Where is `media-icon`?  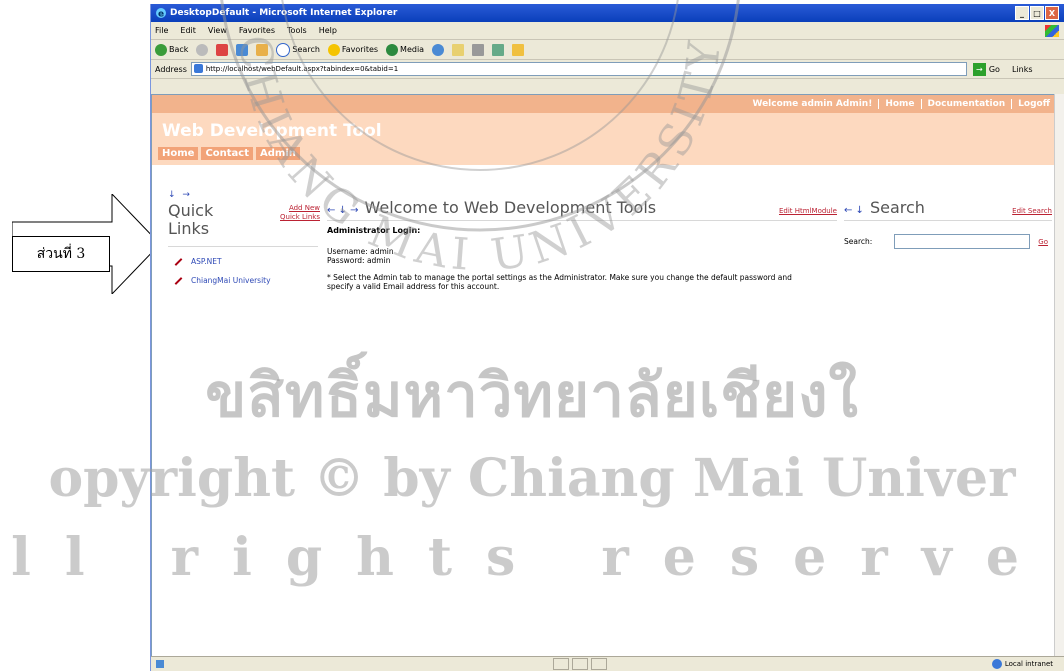
media-icon is located at coordinates (392, 49).